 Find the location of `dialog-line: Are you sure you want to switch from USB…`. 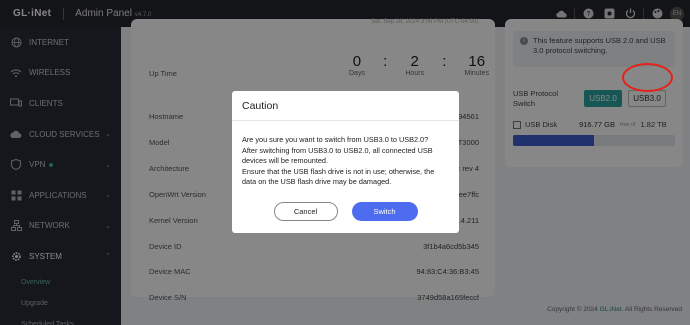

dialog-line: Are you sure you want to switch from USB… is located at coordinates (335, 139).